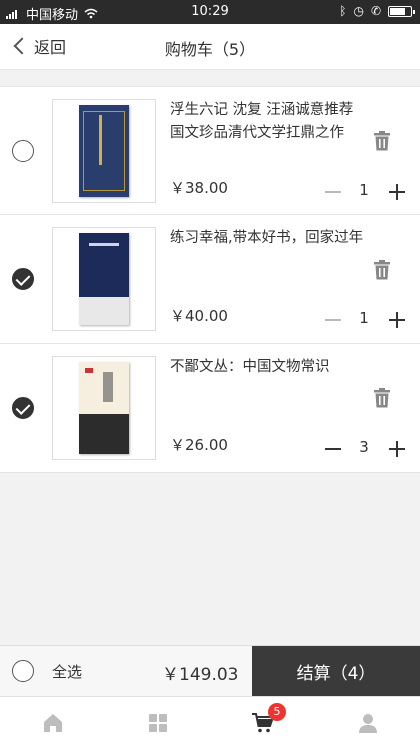 This screenshot has width=420, height=747. What do you see at coordinates (267, 122) in the screenshot?
I see `item-title: 浮生六记 沈复 汪涵诚意推荐 国文珍品清代文学扛鼎之作` at bounding box center [267, 122].